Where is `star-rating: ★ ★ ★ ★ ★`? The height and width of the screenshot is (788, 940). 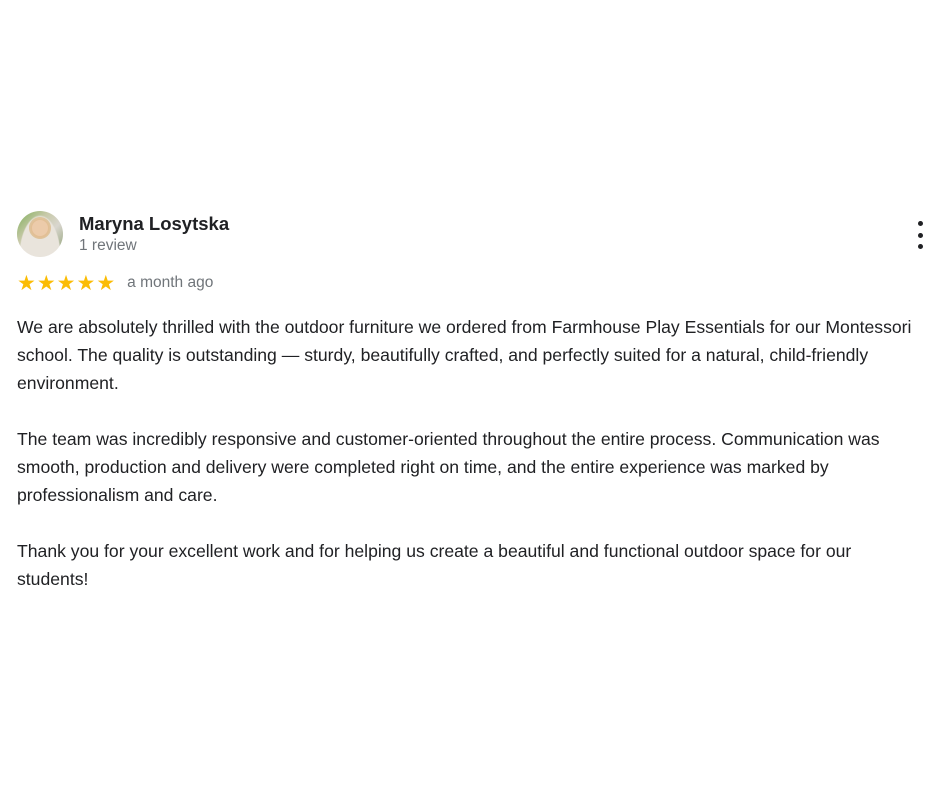
star-rating: ★ ★ ★ ★ ★ is located at coordinates (66, 283).